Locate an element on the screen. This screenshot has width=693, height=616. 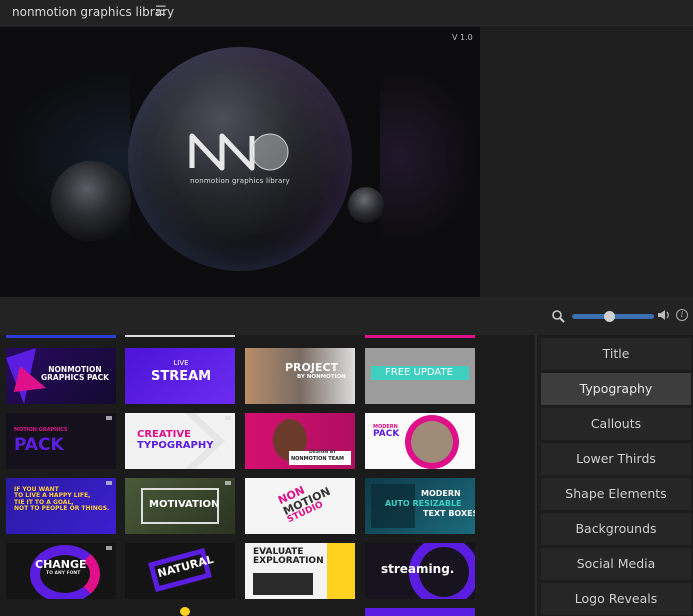
thumbnail-item: EVALUATE EXPLORATION is located at coordinates (300, 571).